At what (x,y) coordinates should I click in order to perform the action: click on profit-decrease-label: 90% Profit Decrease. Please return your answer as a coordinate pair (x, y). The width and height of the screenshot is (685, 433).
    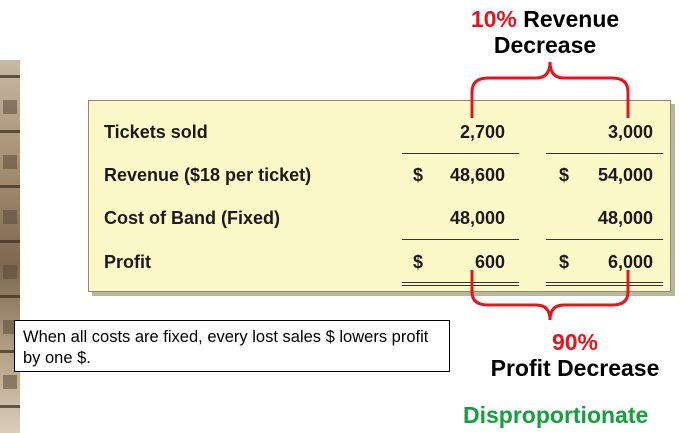
    Looking at the image, I should click on (570, 355).